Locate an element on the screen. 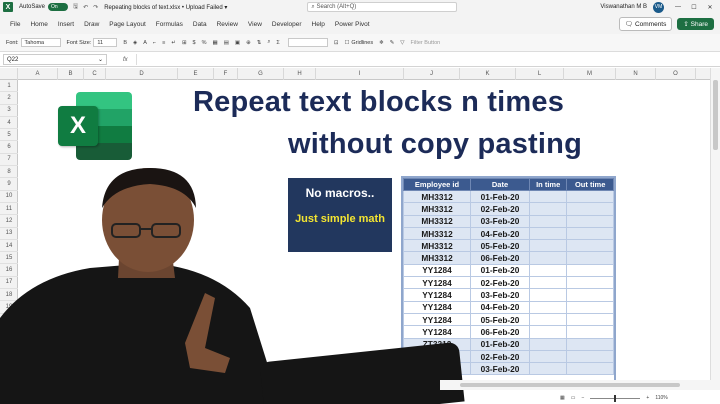 The height and width of the screenshot is (404, 720). zoom-in-icon: + is located at coordinates (647, 398).